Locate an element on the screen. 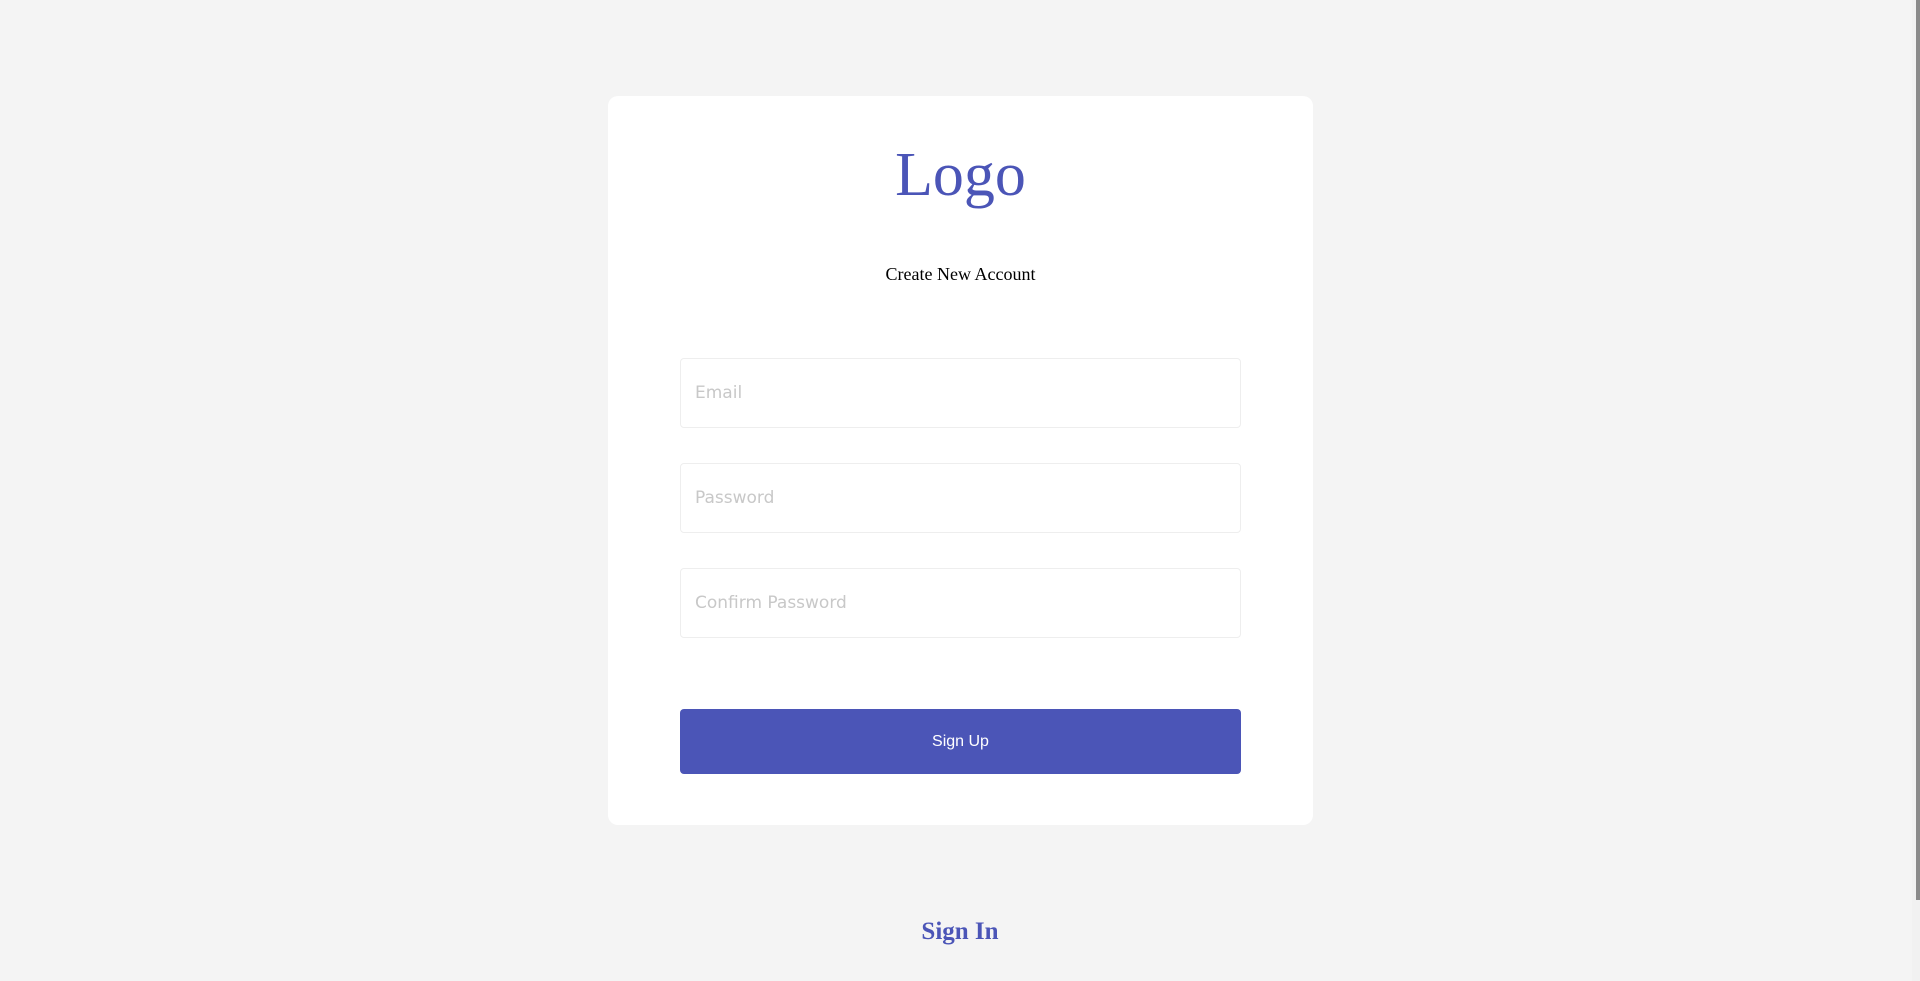 The width and height of the screenshot is (1920, 981). scrollbar-thumb is located at coordinates (1918, 450).